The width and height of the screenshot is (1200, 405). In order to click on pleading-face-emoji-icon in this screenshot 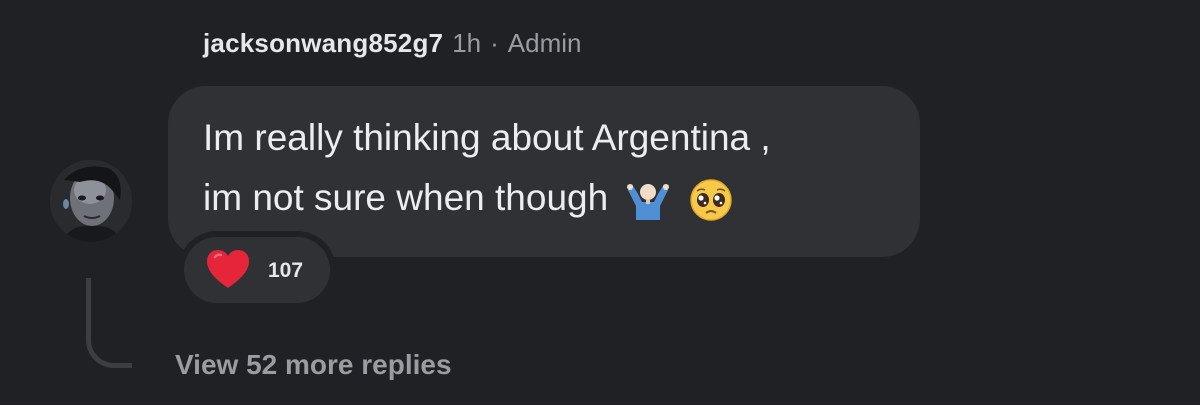, I will do `click(711, 200)`.